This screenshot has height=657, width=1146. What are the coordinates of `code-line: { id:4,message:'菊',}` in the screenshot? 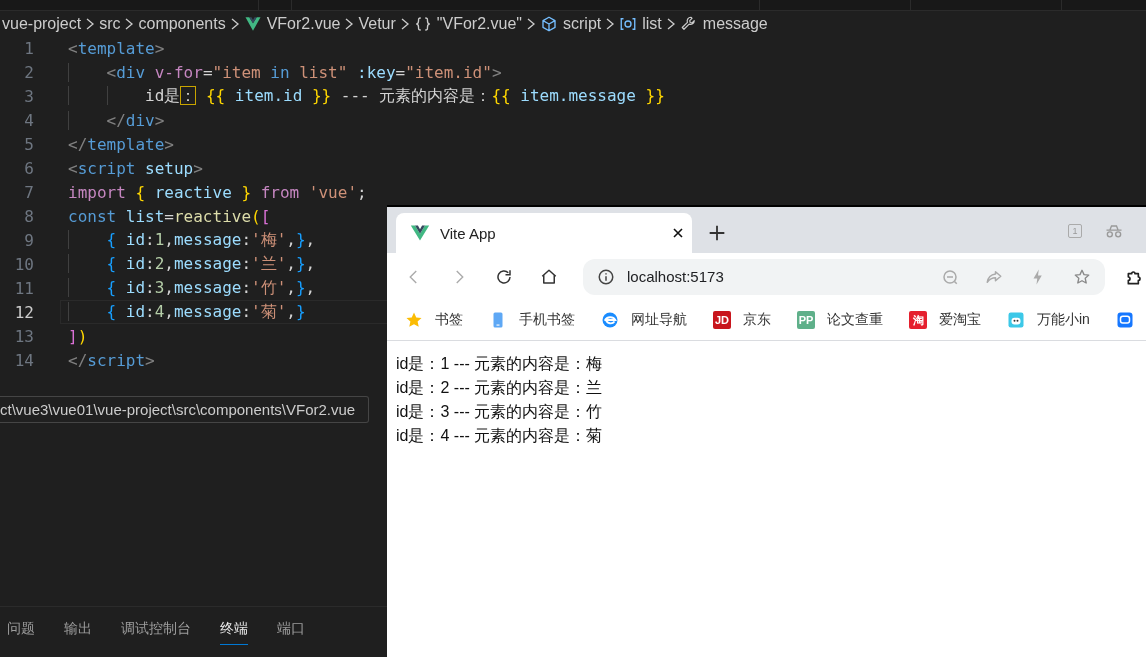 It's located at (187, 312).